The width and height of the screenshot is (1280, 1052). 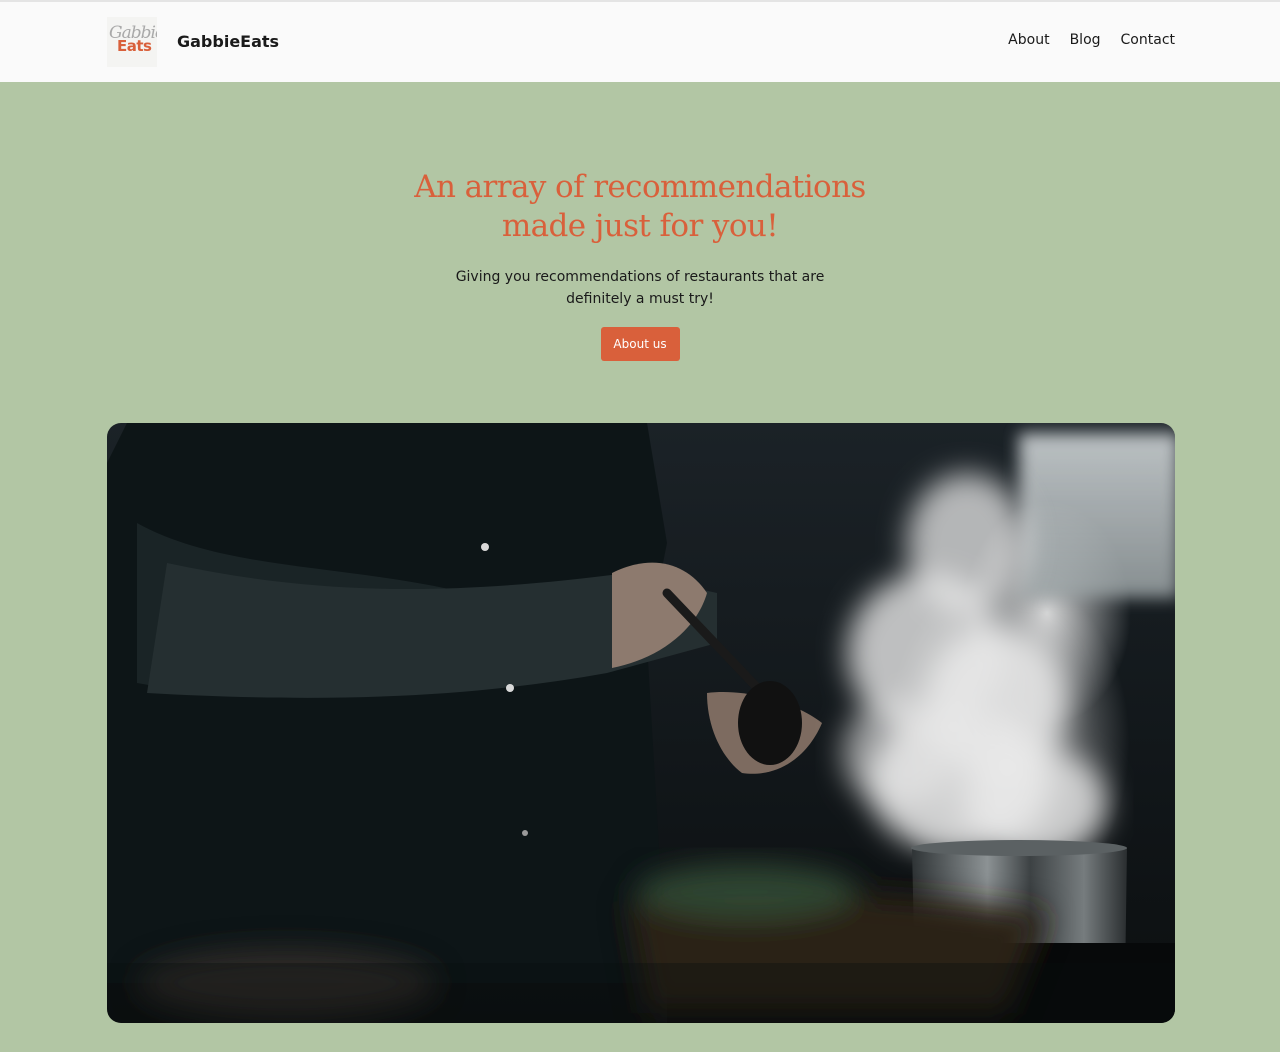 I want to click on main-nav: About Blog Contact, so click(x=1091, y=40).